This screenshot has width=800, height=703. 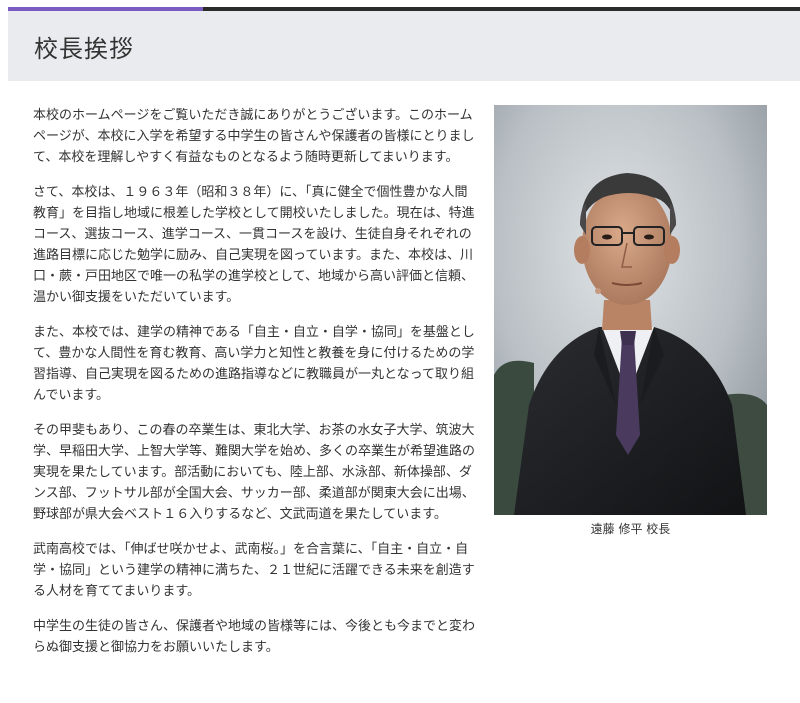 What do you see at coordinates (404, 46) in the screenshot?
I see `page-header: 校長挨拶` at bounding box center [404, 46].